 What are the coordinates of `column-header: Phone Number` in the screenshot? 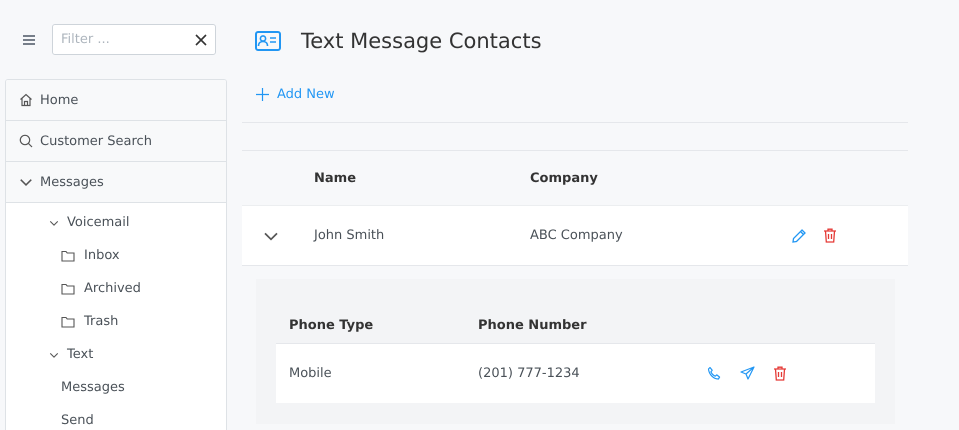 It's located at (533, 325).